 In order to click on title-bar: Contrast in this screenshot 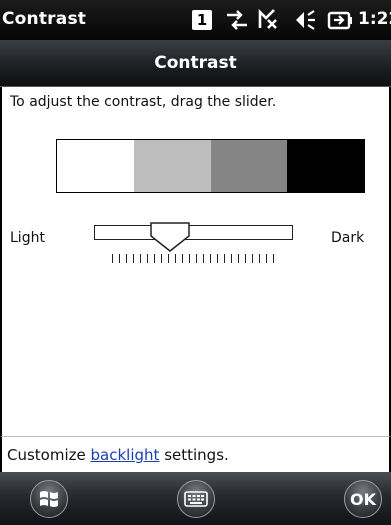, I will do `click(195, 63)`.